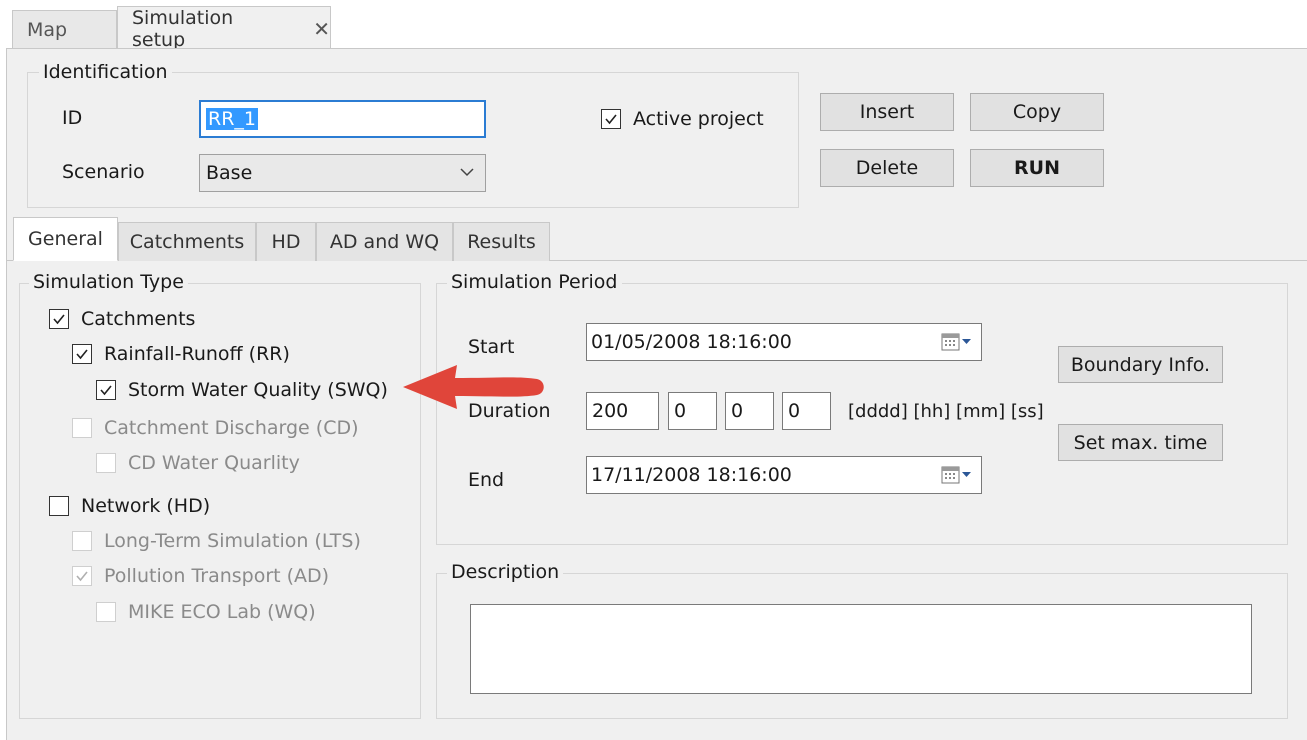 The image size is (1307, 740). Describe the element at coordinates (1140, 364) in the screenshot. I see `boundary-info-button: Boundary Info.` at that location.